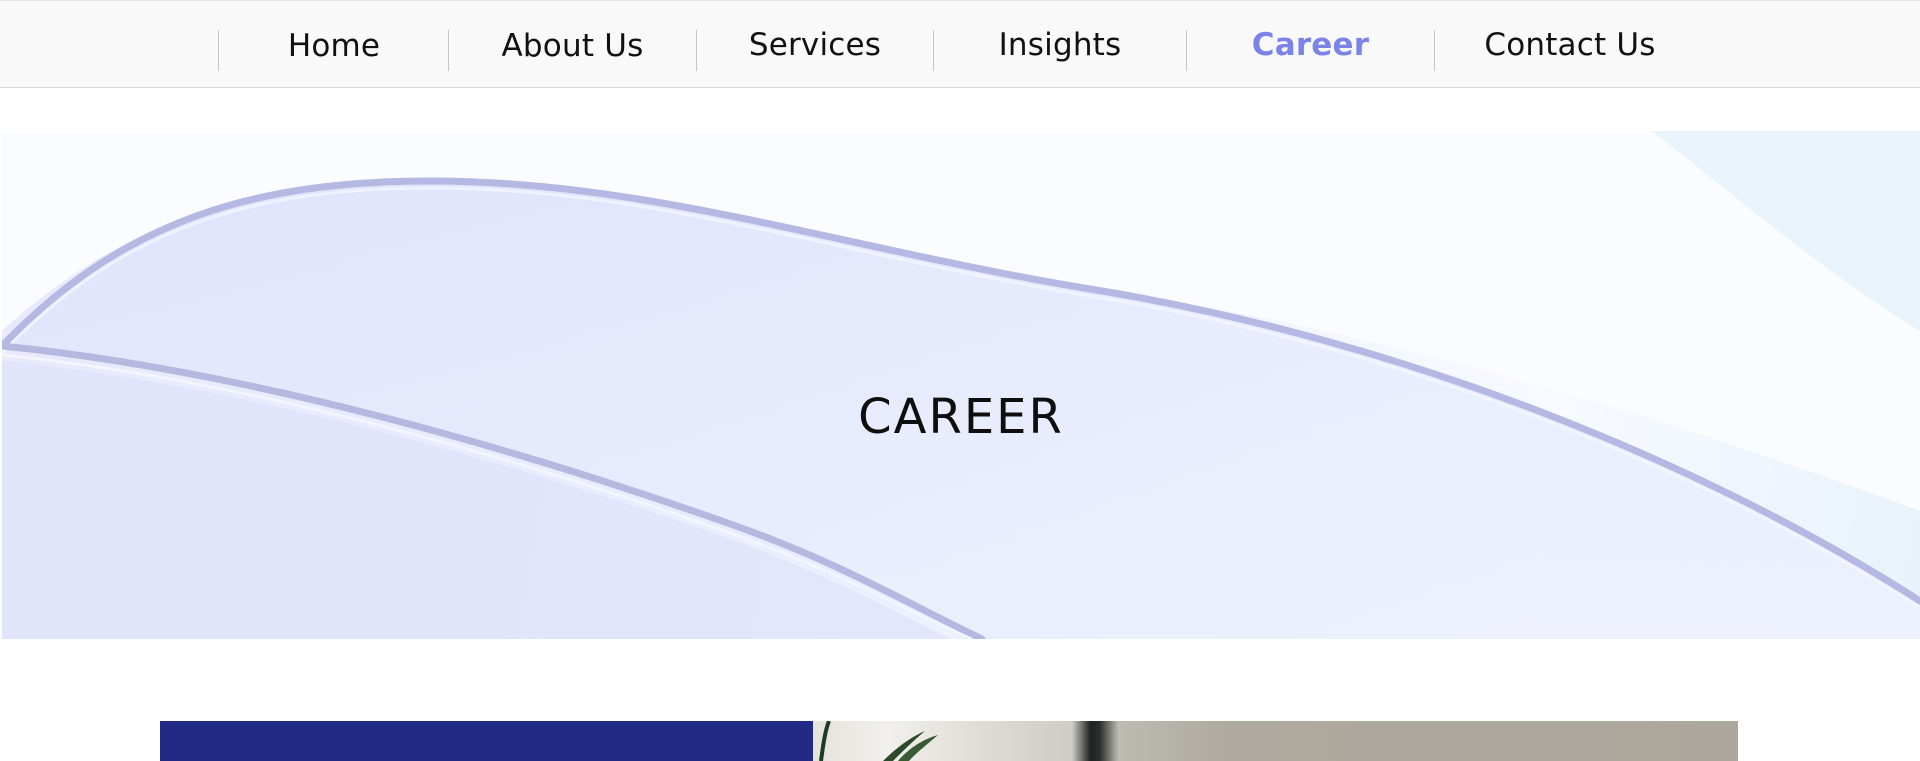 This screenshot has width=1920, height=761. I want to click on nav-item-insights: Insights, so click(1060, 45).